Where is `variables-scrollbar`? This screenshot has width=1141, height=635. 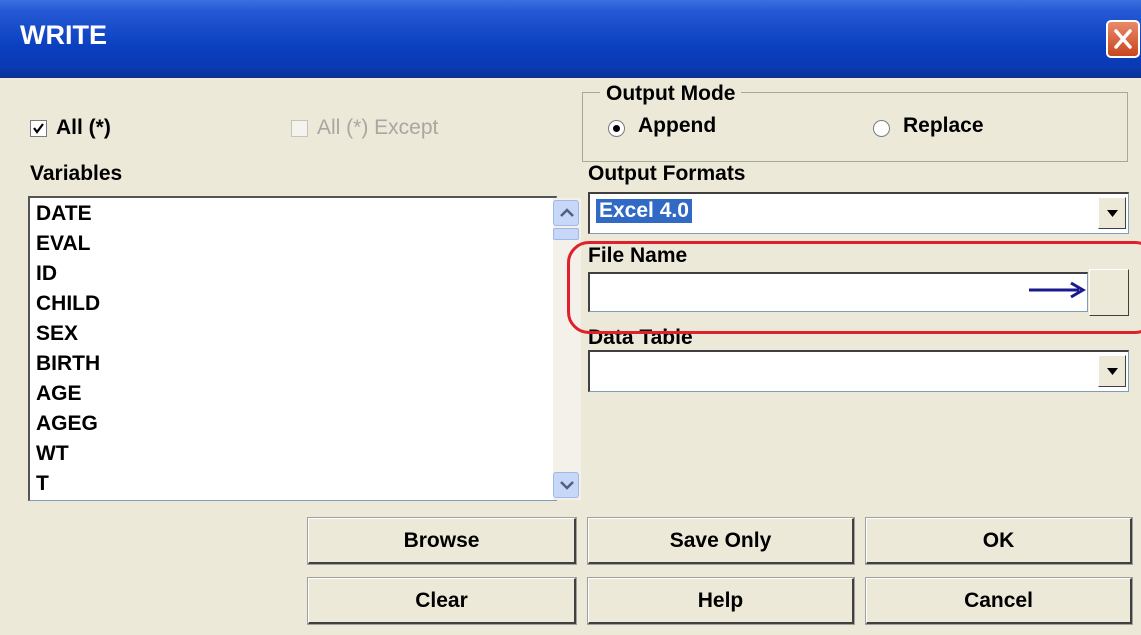
variables-scrollbar is located at coordinates (567, 349).